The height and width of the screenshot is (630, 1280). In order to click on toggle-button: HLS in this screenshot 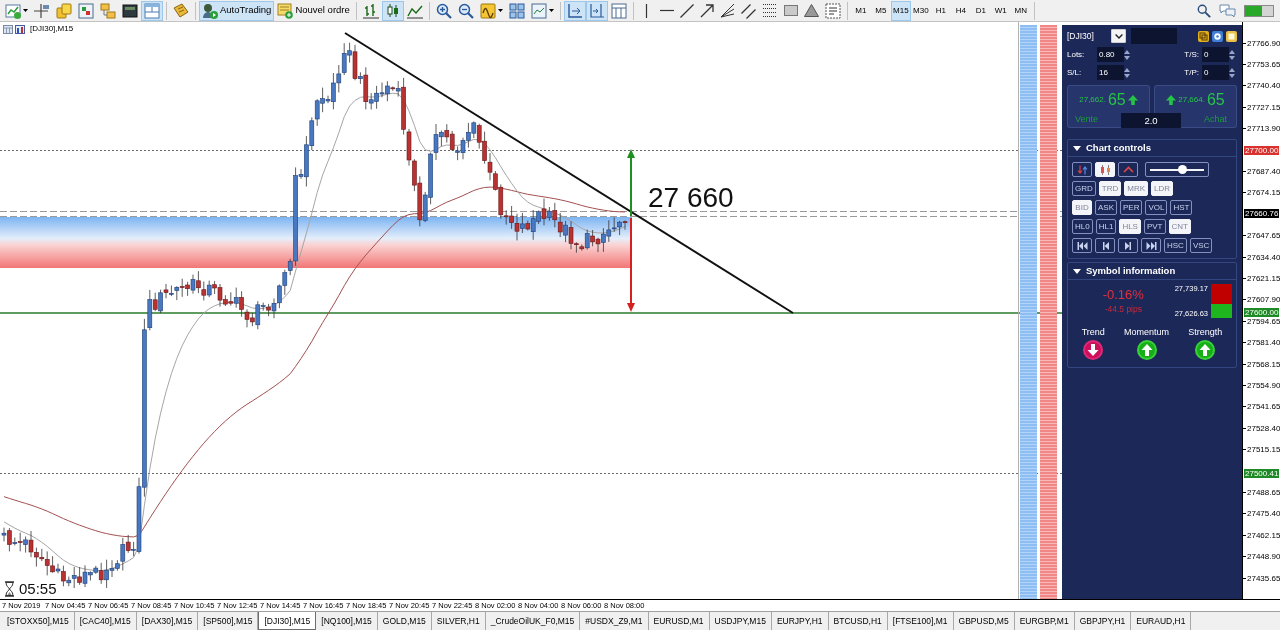, I will do `click(1130, 226)`.